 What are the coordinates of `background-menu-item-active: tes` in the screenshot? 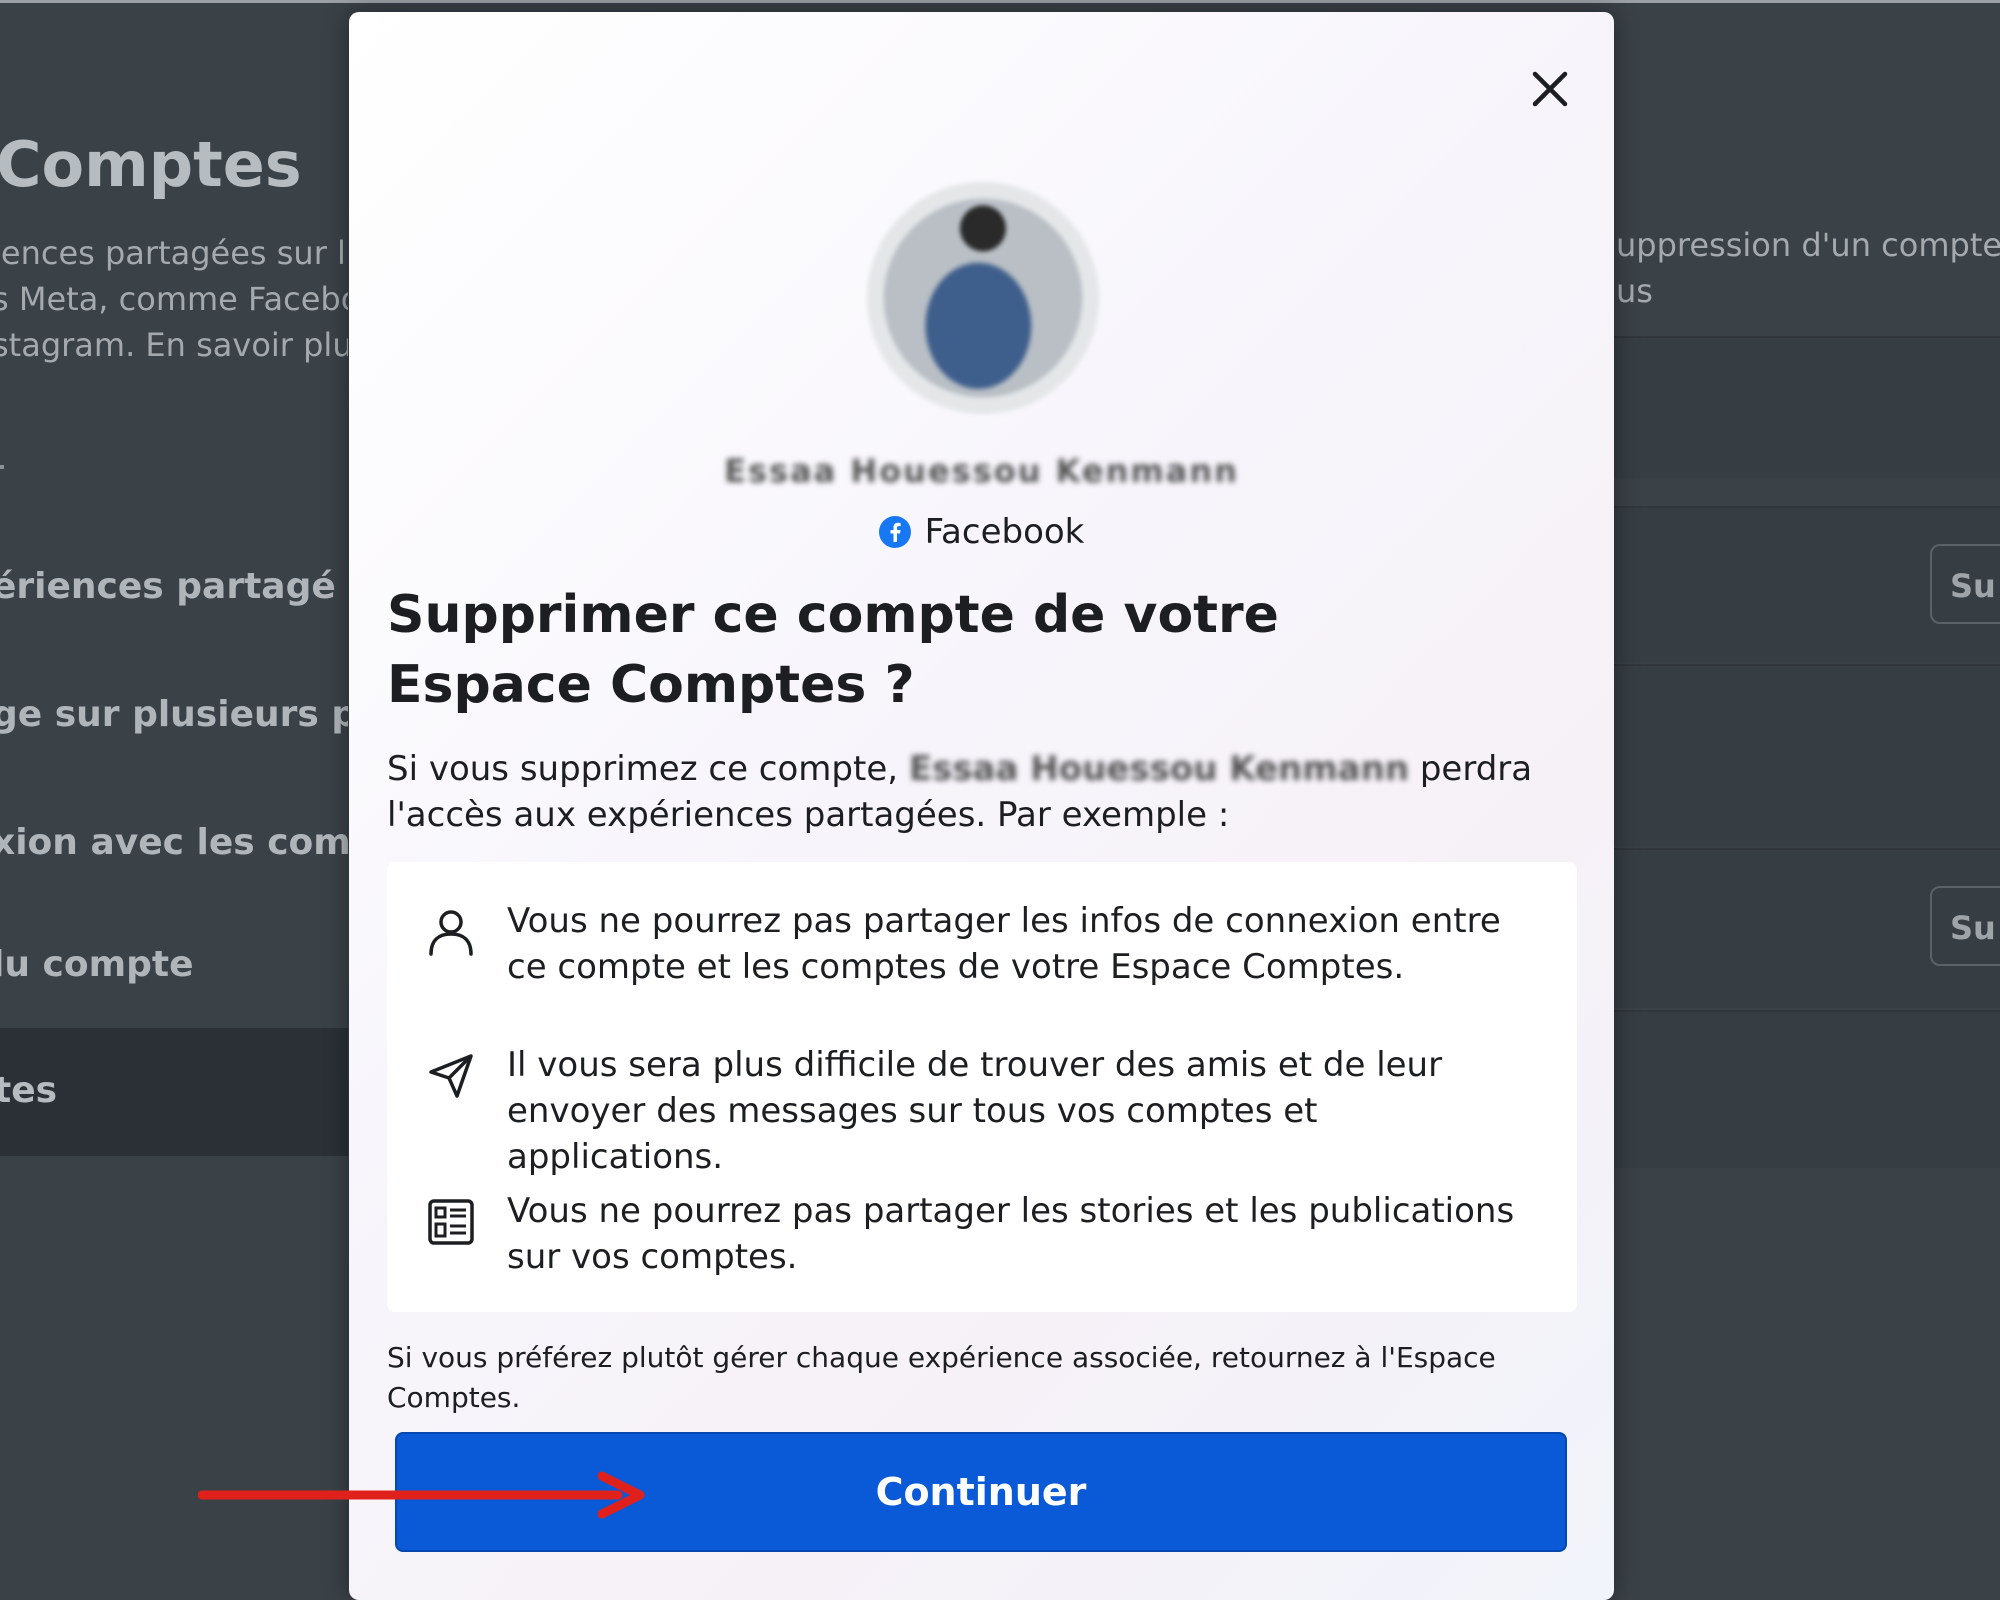 It's located at (174, 1092).